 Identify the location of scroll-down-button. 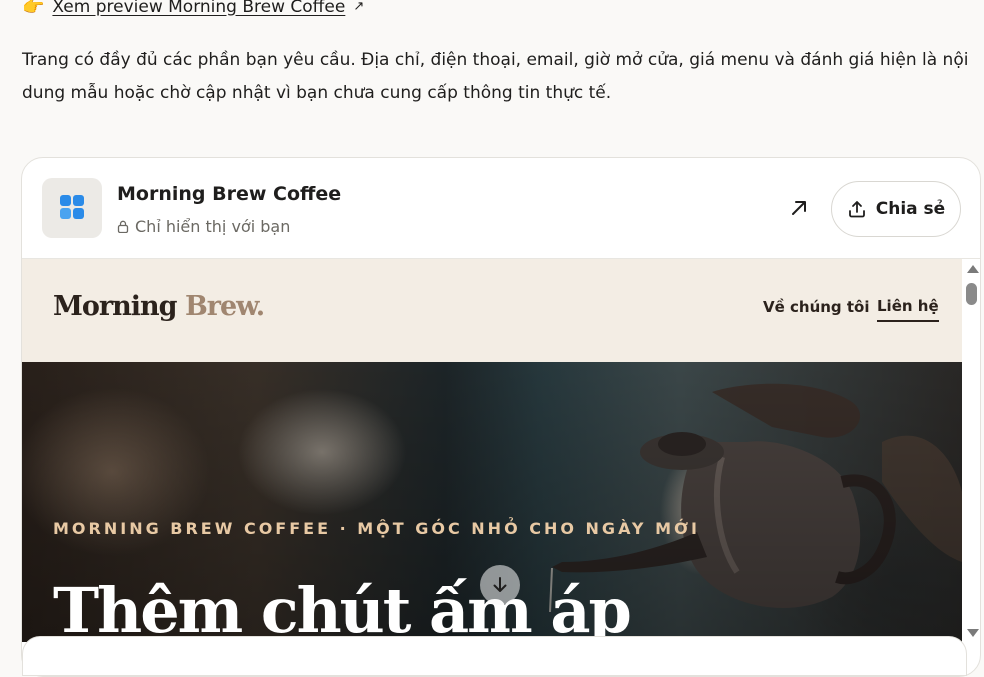
(500, 585).